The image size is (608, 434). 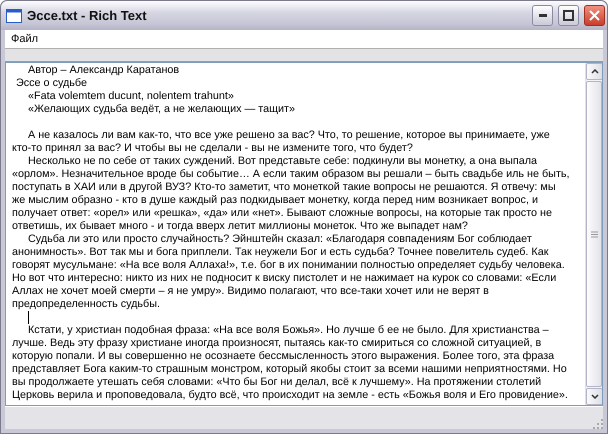 I want to click on window-icon, so click(x=14, y=15).